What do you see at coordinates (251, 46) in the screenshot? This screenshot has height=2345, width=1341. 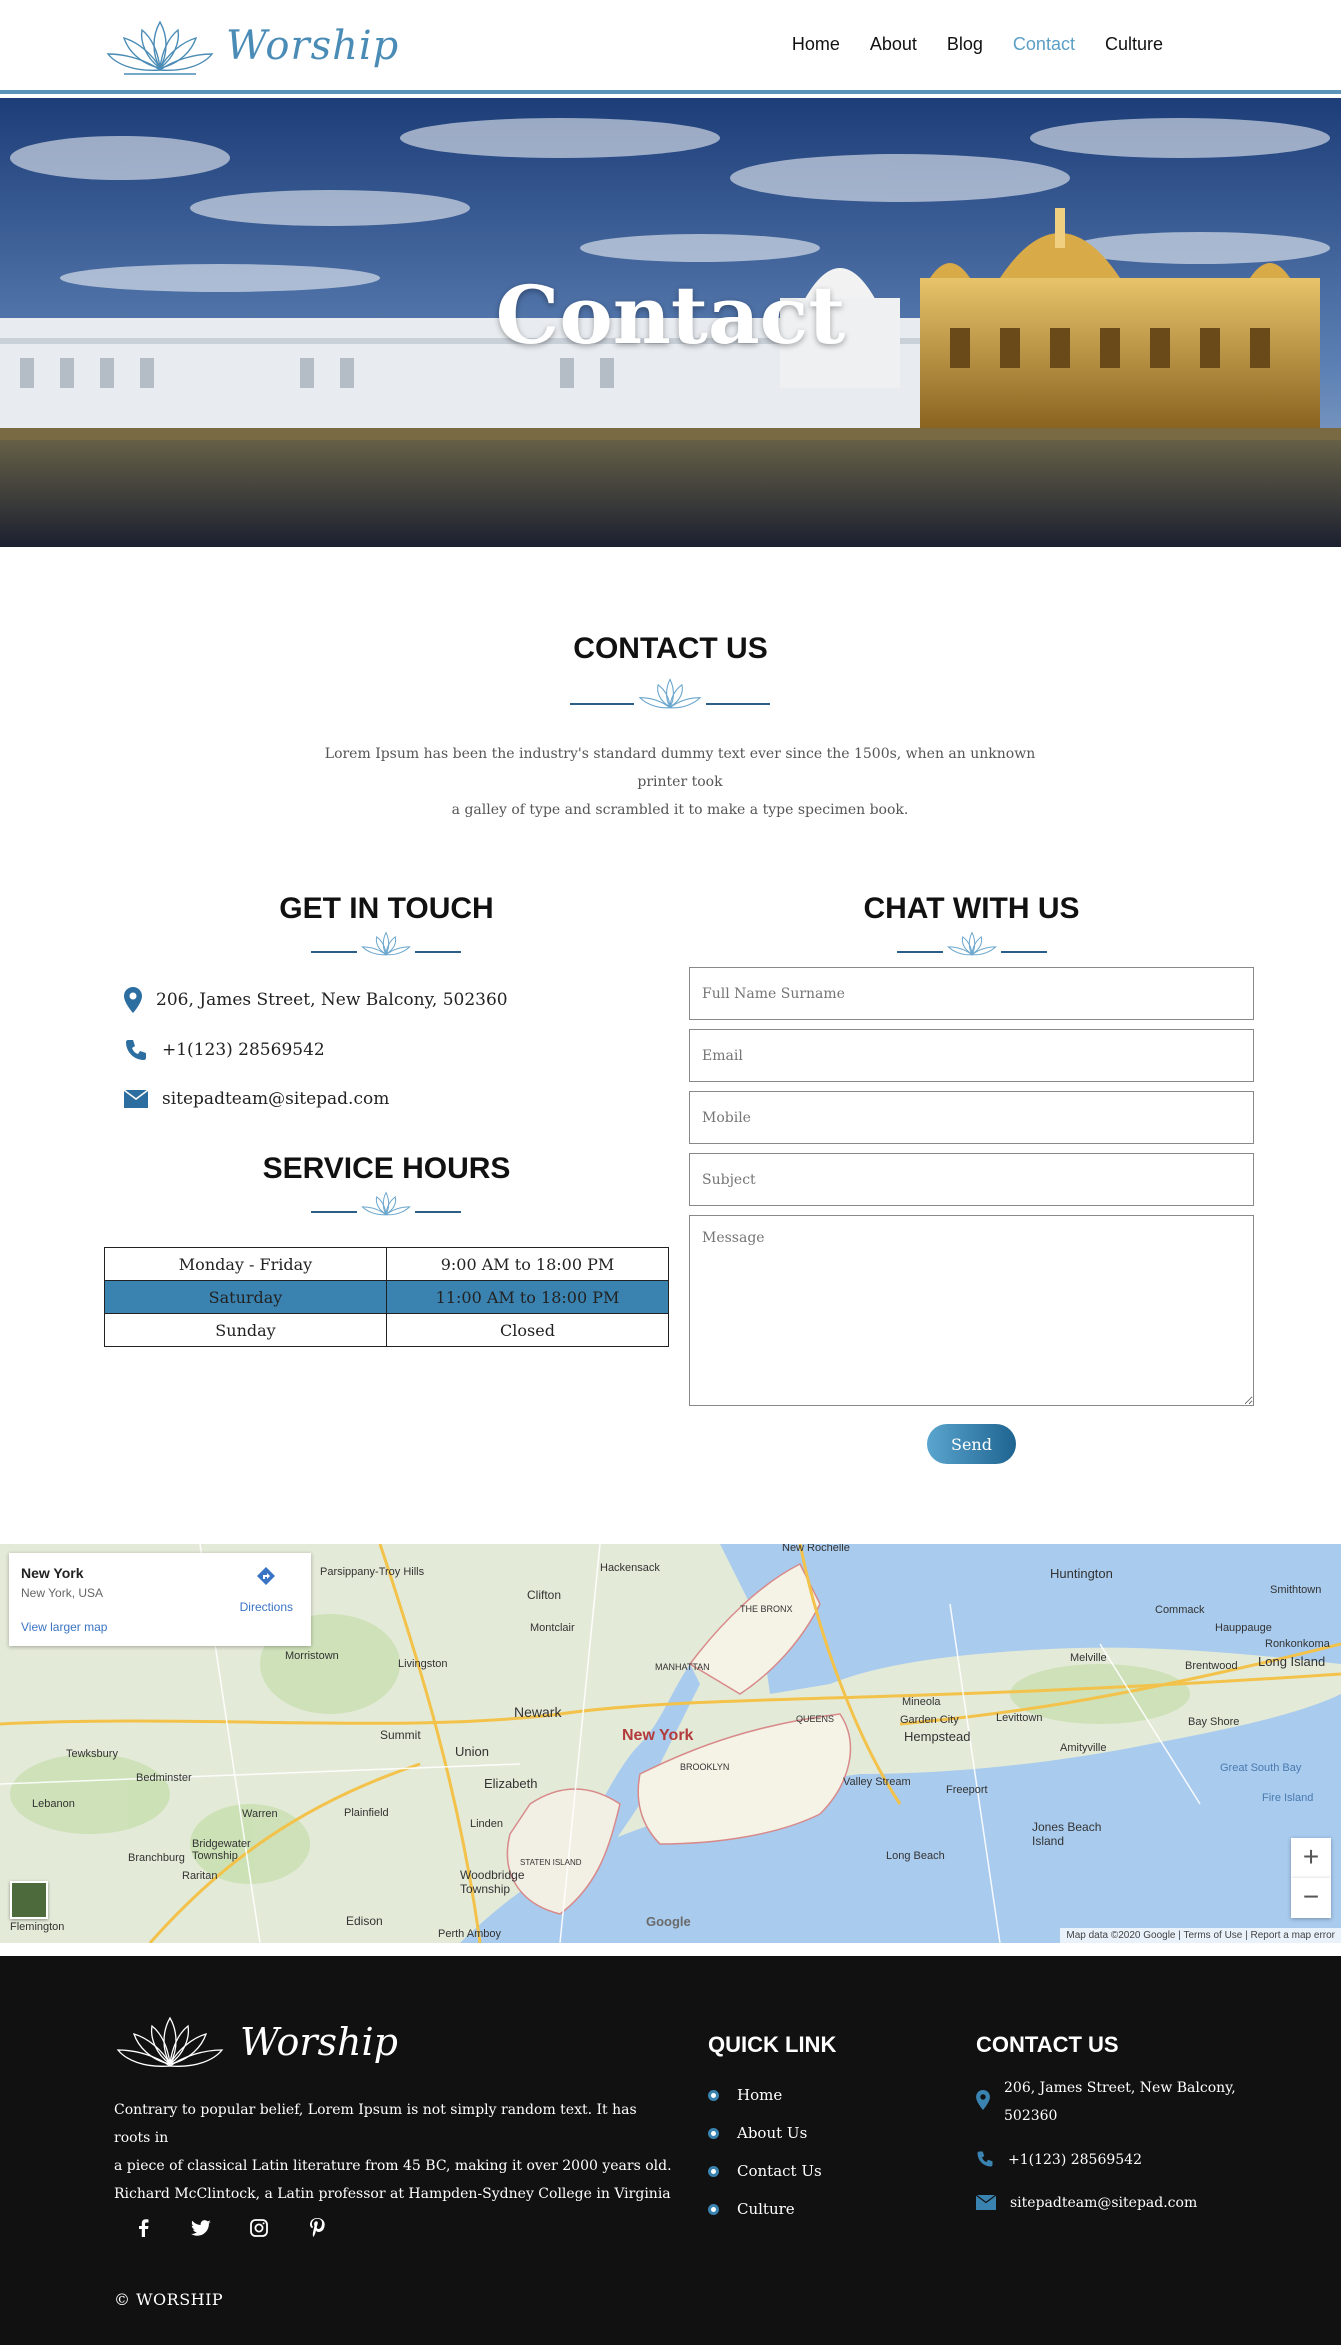 I see `brand-logo: Worship` at bounding box center [251, 46].